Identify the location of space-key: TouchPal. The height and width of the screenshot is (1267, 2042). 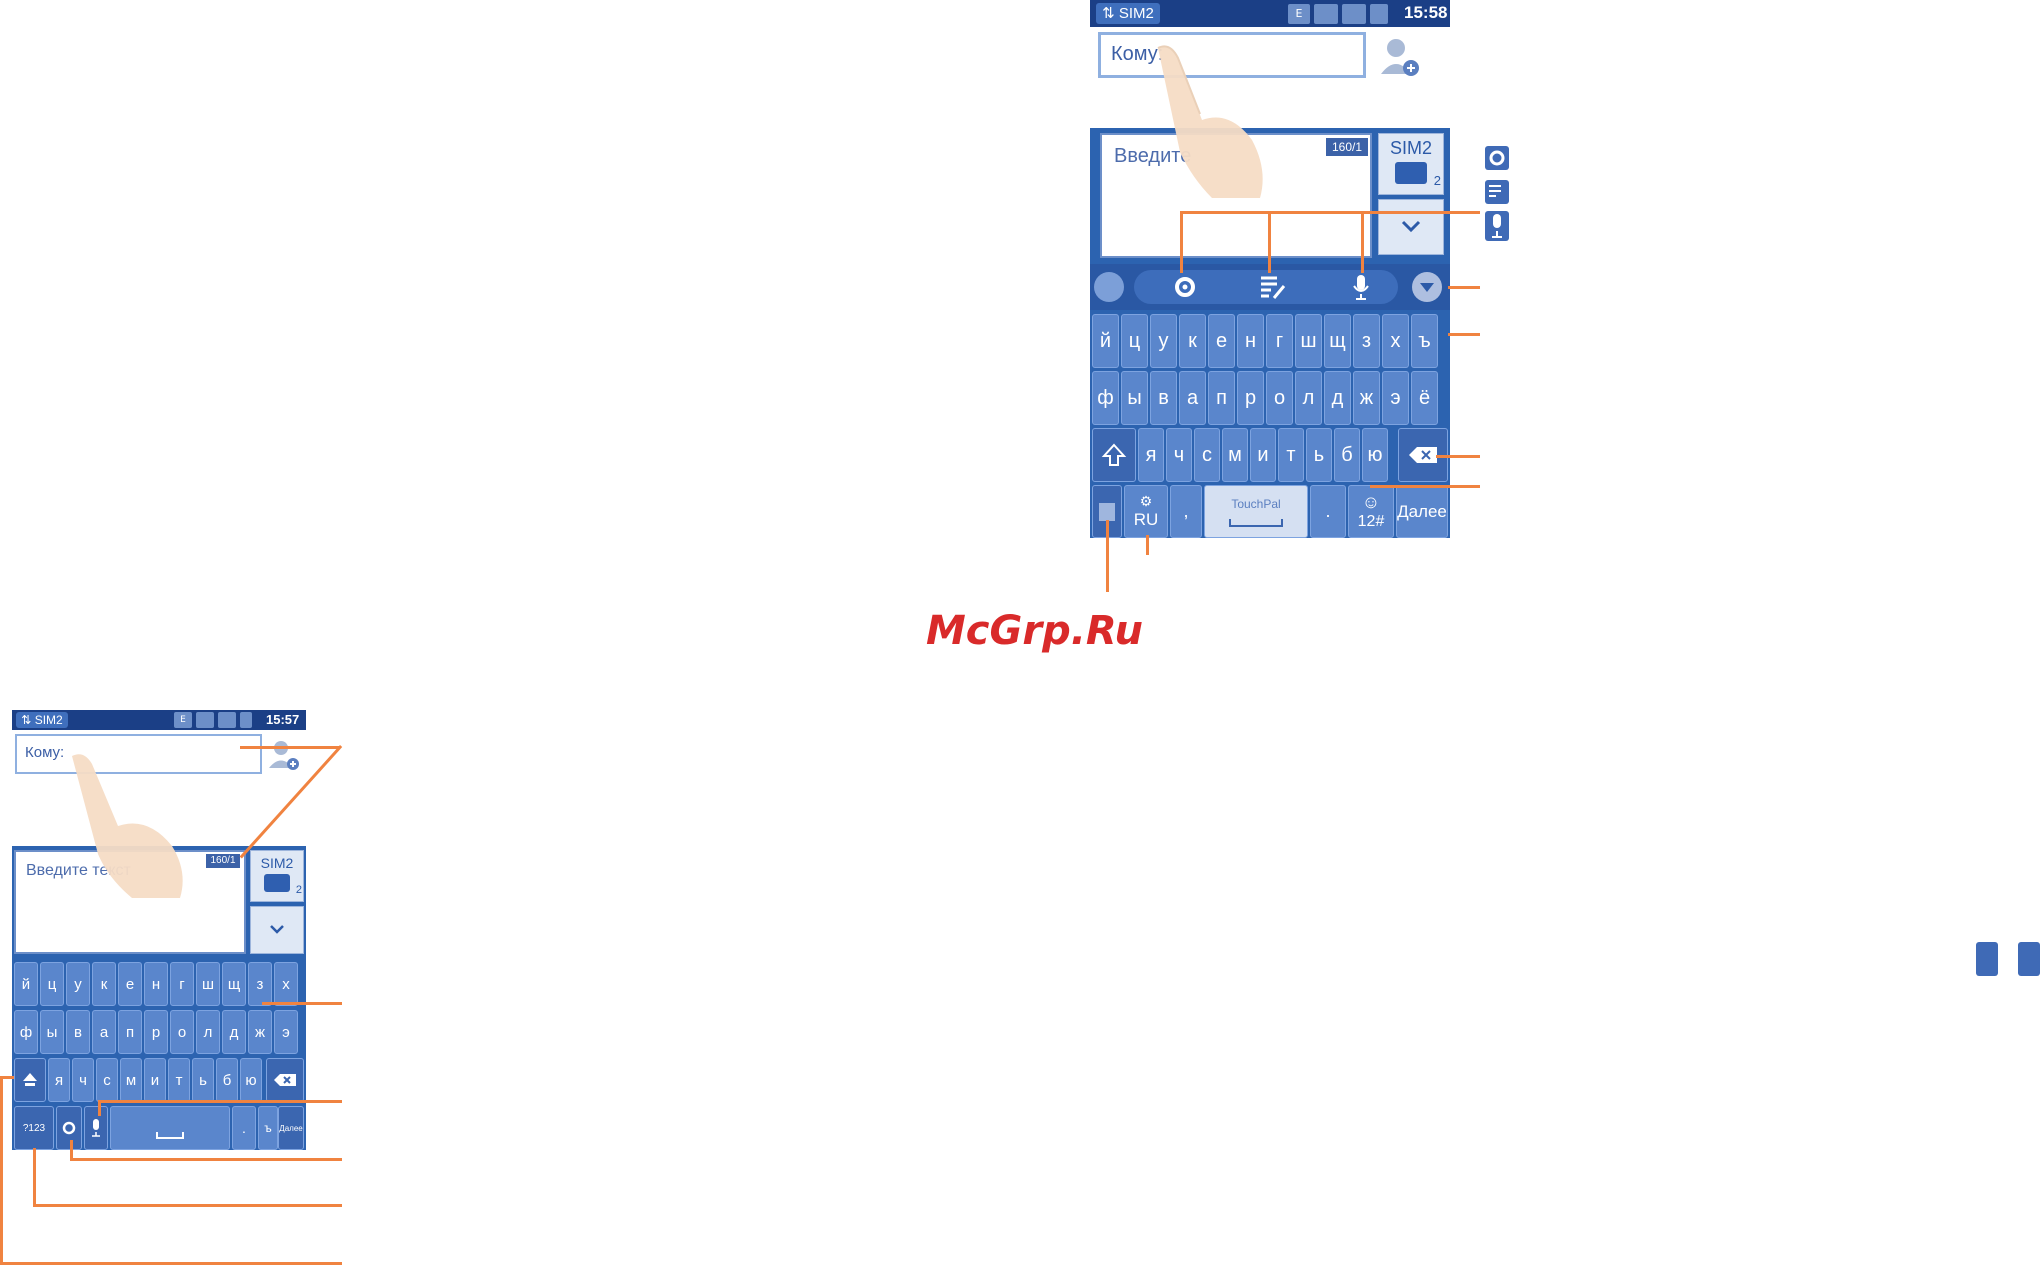
(1256, 511).